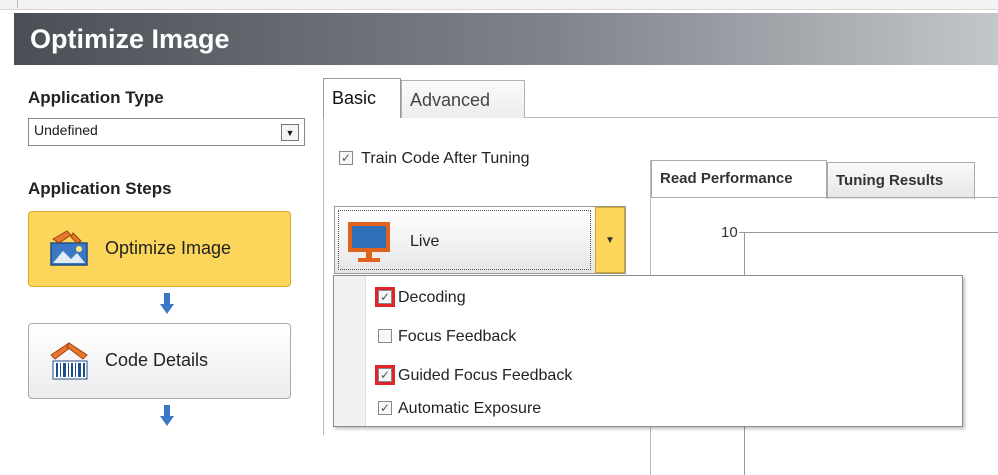 The width and height of the screenshot is (998, 475). I want to click on application-steps-label: Application Steps, so click(100, 188).